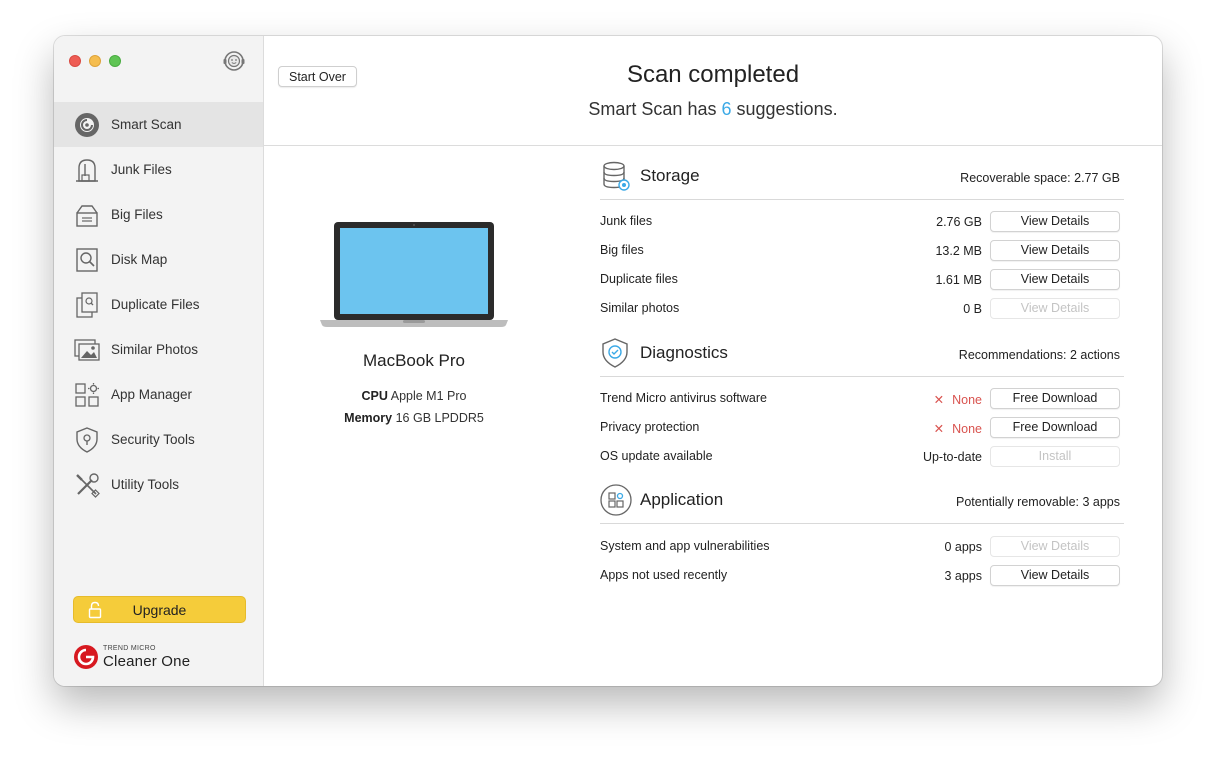 This screenshot has width=1216, height=757. What do you see at coordinates (787, 109) in the screenshot?
I see `subtitle-suffix: suggestions.` at bounding box center [787, 109].